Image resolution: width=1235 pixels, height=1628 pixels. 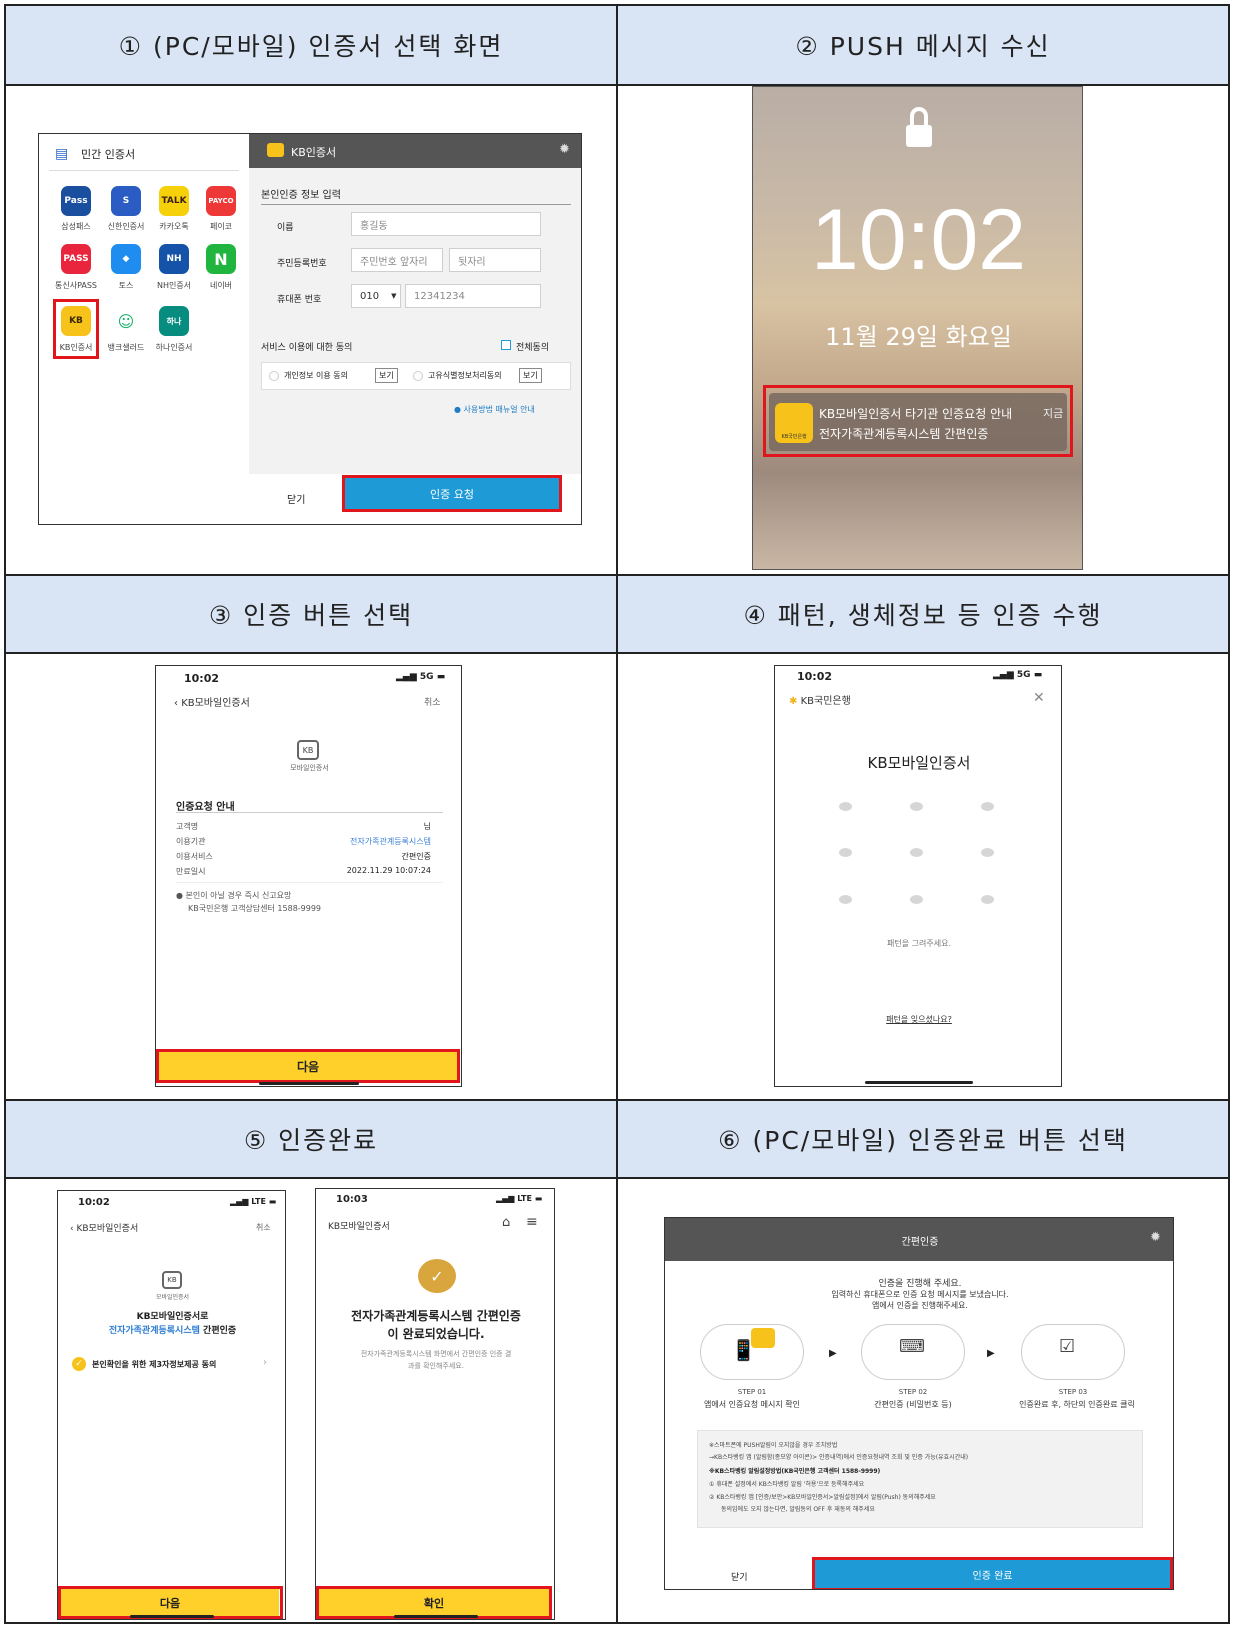 I want to click on highlight-complete-button, so click(x=992, y=1573).